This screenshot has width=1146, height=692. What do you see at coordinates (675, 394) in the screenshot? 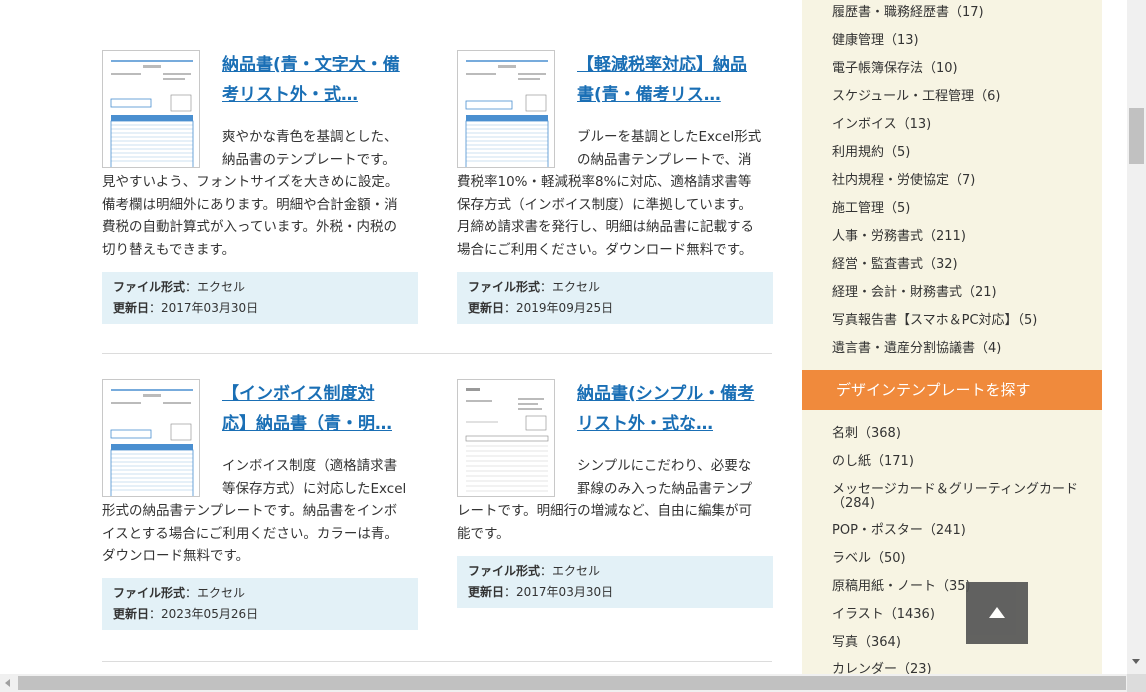
I see `title-line: 納品書(シンプル・備考` at bounding box center [675, 394].